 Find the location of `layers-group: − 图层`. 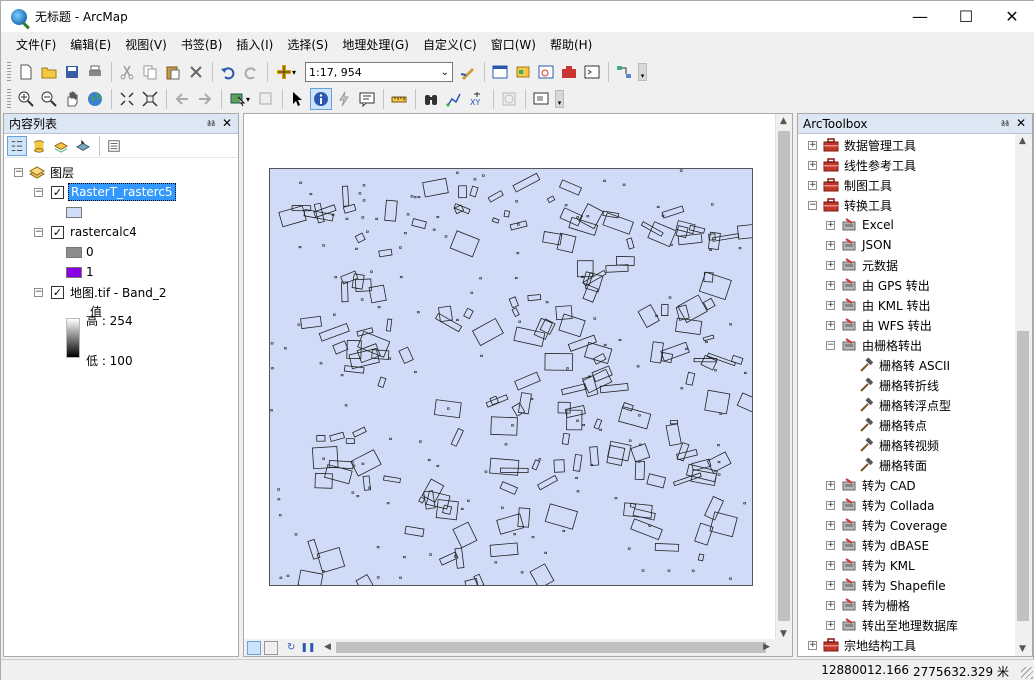

layers-group: − 图层 is located at coordinates (44, 172).